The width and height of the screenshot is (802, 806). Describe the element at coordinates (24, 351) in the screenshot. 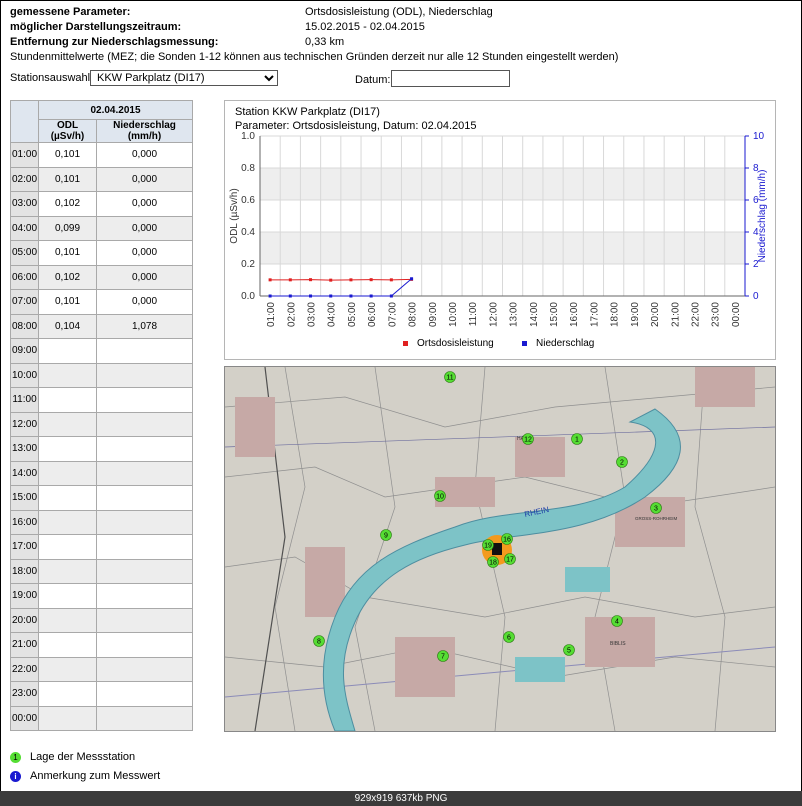

I see `row-hour: 09:00` at that location.